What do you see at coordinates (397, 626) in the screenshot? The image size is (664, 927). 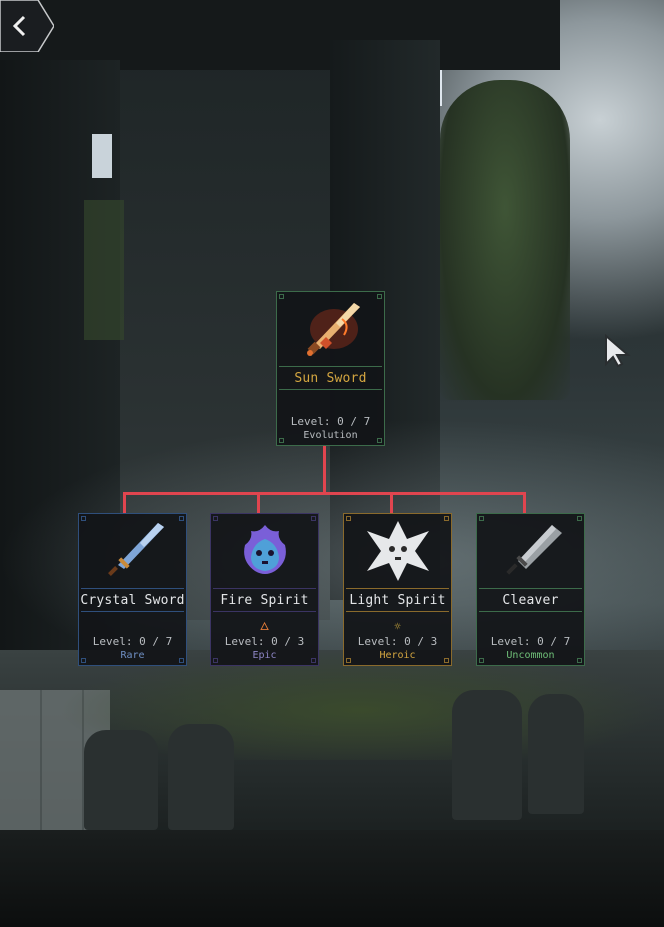 I see `light-trait-icon: ☼` at bounding box center [397, 626].